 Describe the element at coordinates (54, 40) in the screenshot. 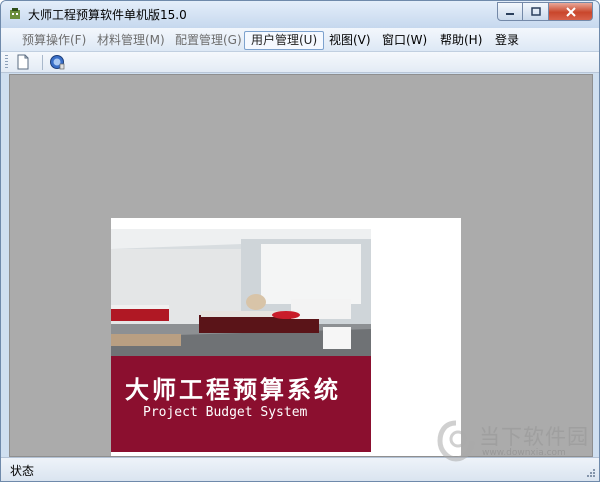

I see `menu-budget-operation: 预算操作(F)` at that location.